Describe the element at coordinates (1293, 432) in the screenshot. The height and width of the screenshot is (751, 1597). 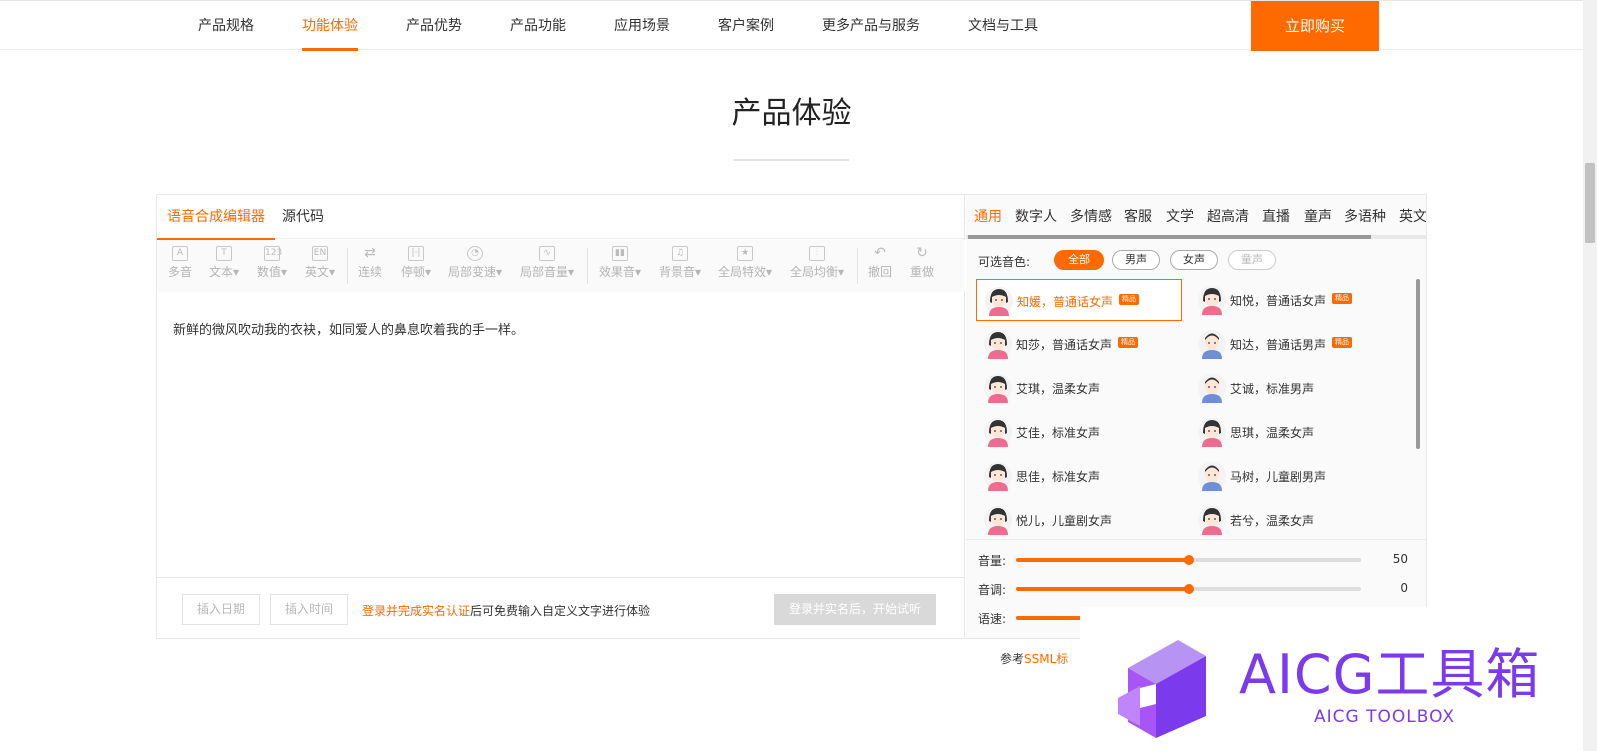
I see `voice-item: 思琪，温柔女声` at that location.